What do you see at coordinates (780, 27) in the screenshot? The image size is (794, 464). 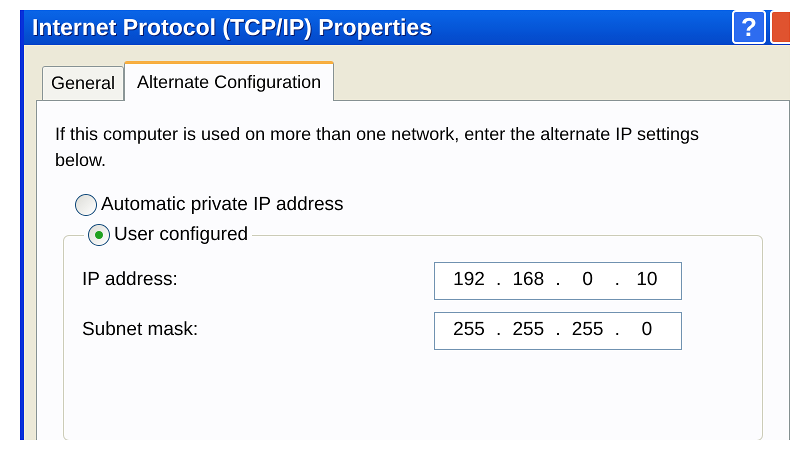 I see `close-button` at bounding box center [780, 27].